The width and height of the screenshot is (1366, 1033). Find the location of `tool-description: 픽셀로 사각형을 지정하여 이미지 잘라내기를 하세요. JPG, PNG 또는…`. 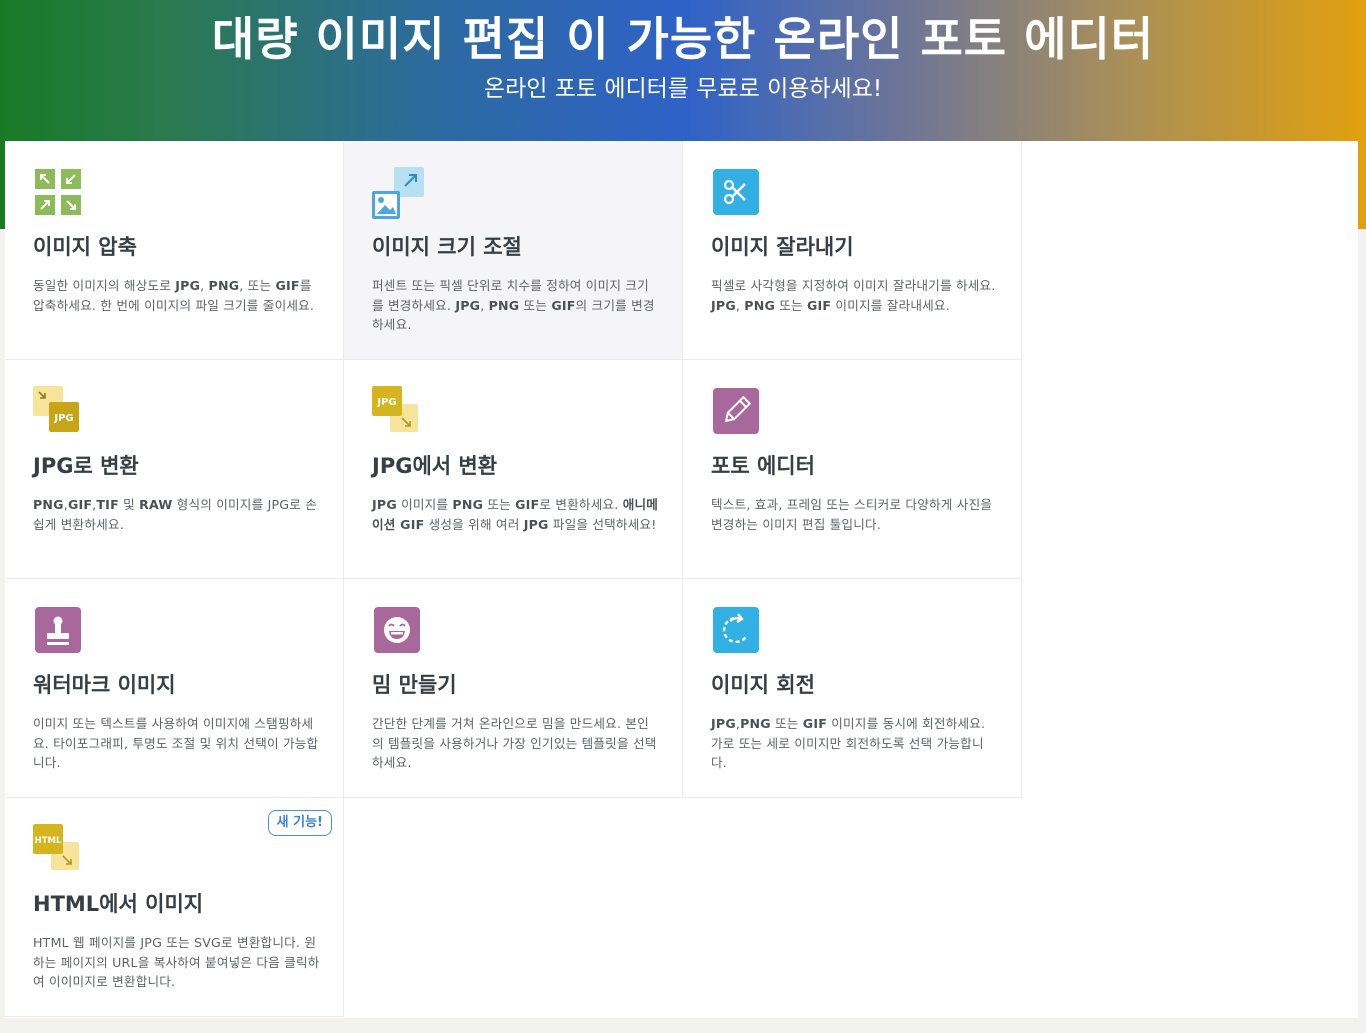

tool-description: 픽셀로 사각형을 지정하여 이미지 잘라내기를 하세요. JPG, PNG 또는… is located at coordinates (853, 295).